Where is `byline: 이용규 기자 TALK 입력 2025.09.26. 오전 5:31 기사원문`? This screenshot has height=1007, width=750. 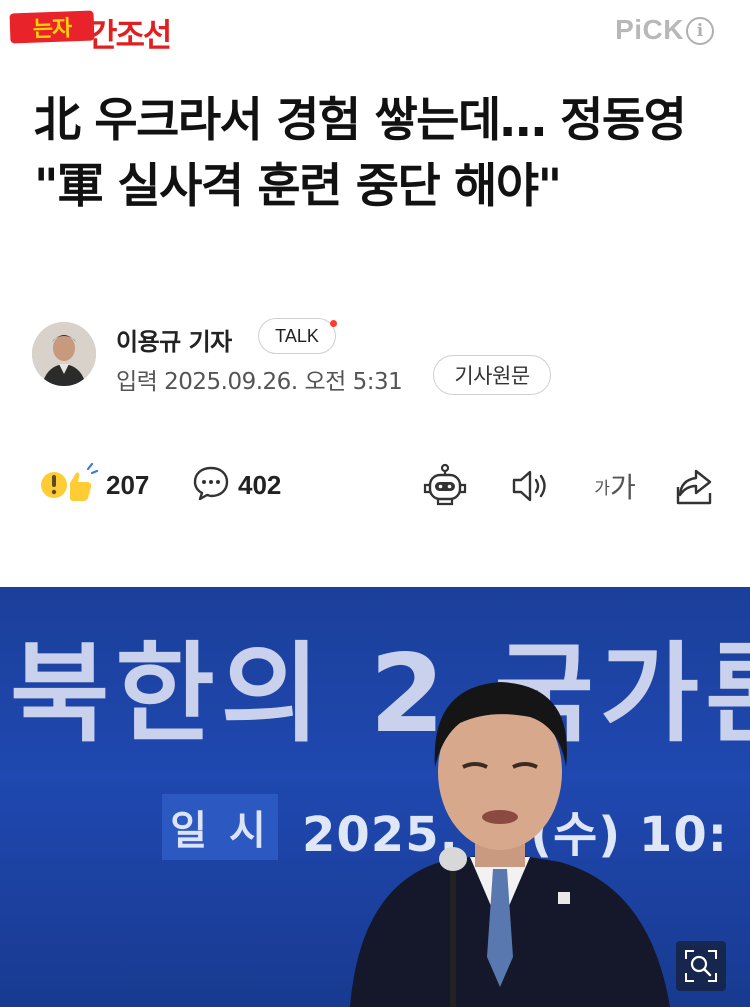 byline: 이용규 기자 TALK 입력 2025.09.26. 오전 5:31 기사원문 is located at coordinates (377, 358).